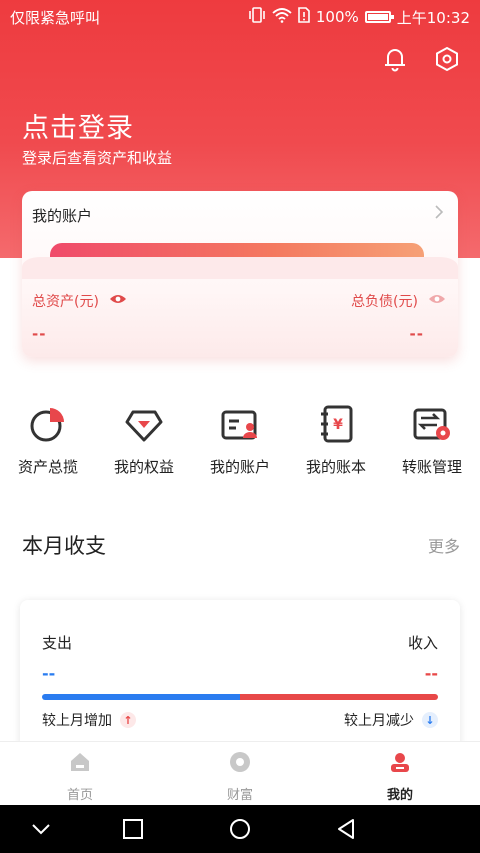  I want to click on quick-action-my-rights: 我的权益, so click(144, 440).